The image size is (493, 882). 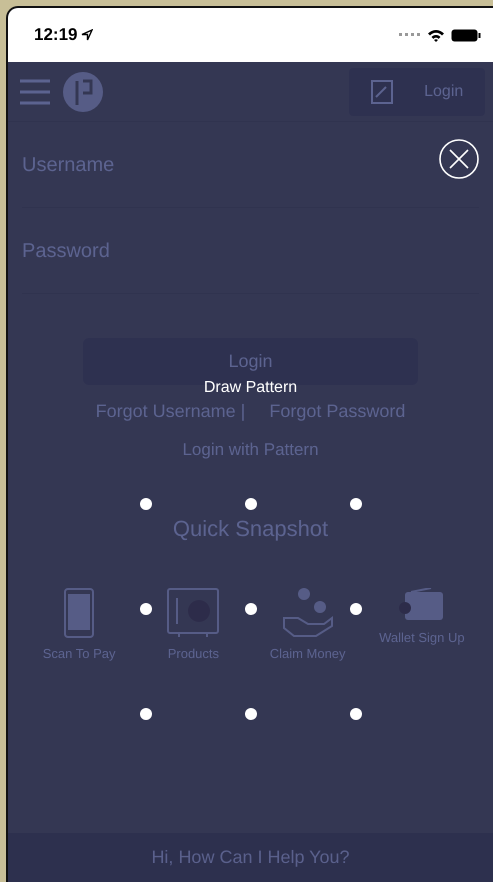 I want to click on location-arrow-icon, so click(x=87, y=35).